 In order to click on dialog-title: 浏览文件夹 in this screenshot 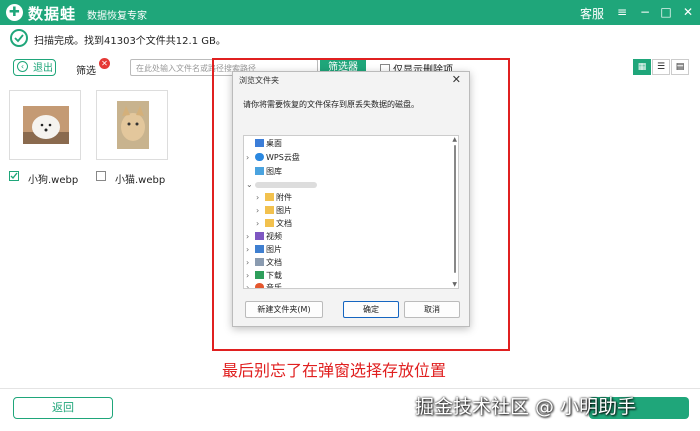, I will do `click(259, 80)`.